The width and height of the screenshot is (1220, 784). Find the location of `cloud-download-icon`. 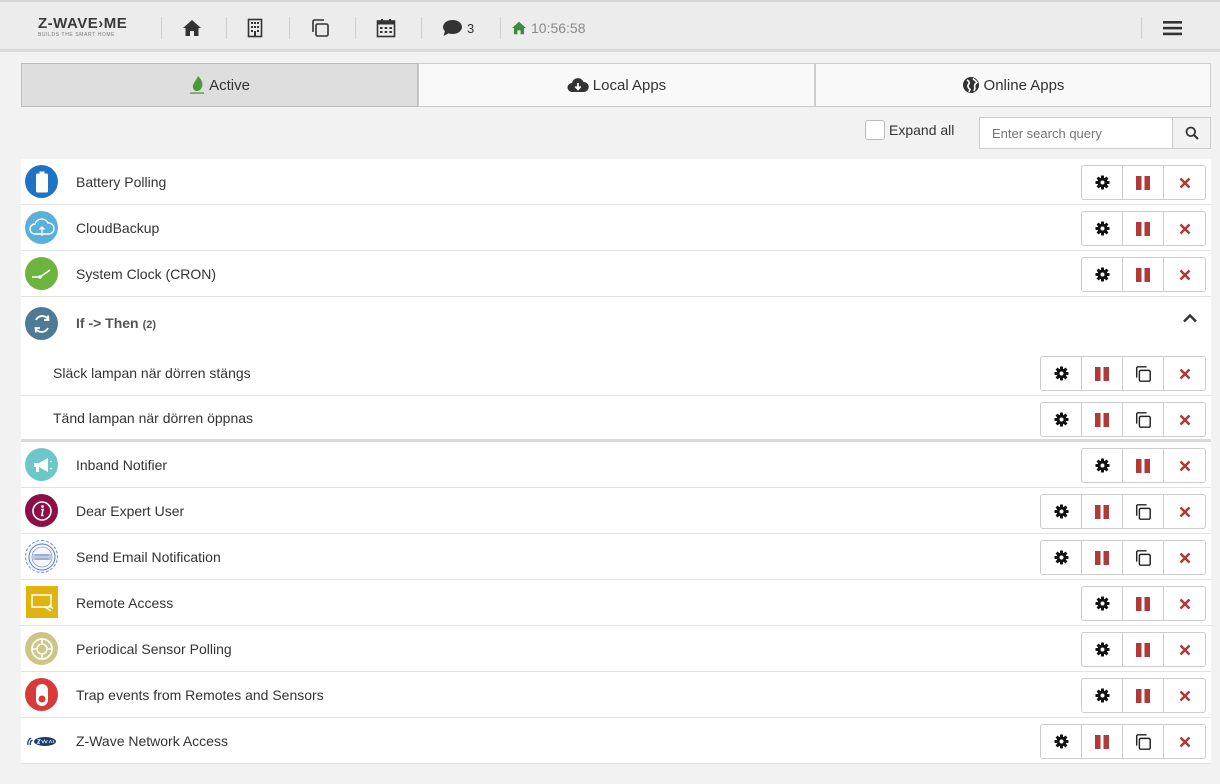

cloud-download-icon is located at coordinates (578, 85).